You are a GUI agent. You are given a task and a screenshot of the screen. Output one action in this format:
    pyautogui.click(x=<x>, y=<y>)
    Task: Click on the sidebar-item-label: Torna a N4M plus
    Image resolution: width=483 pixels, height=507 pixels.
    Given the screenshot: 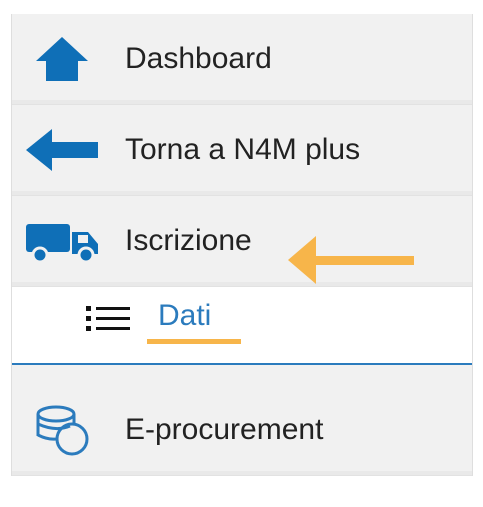 What is the action you would take?
    pyautogui.click(x=243, y=149)
    